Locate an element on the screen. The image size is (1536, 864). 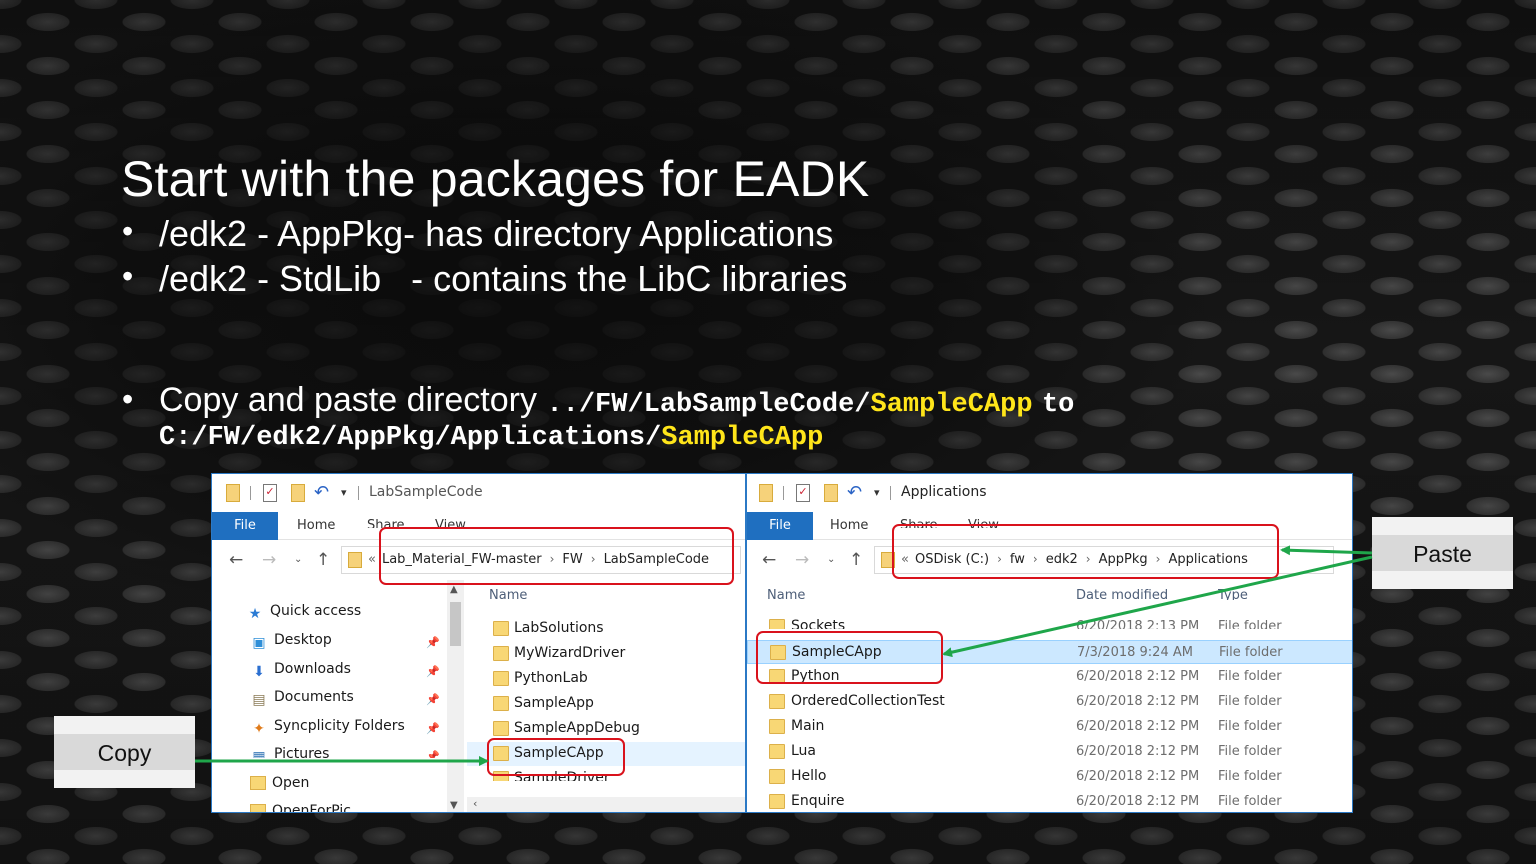
downloads-icon: ⬇ is located at coordinates (259, 672).